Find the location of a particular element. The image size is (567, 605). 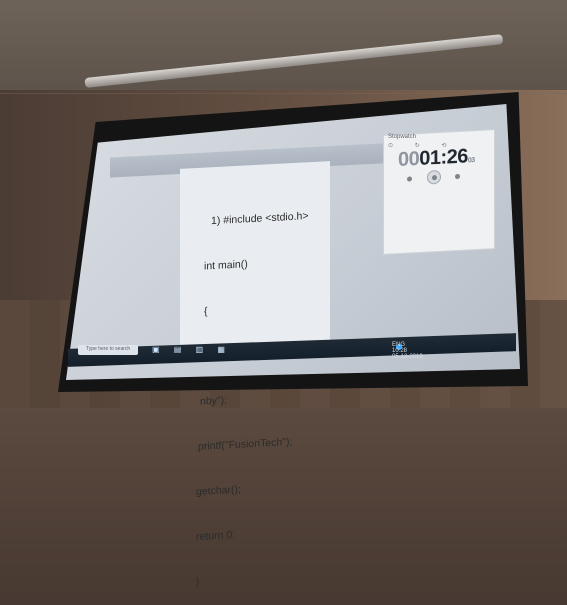

stopwatch-pause-button is located at coordinates (434, 177).